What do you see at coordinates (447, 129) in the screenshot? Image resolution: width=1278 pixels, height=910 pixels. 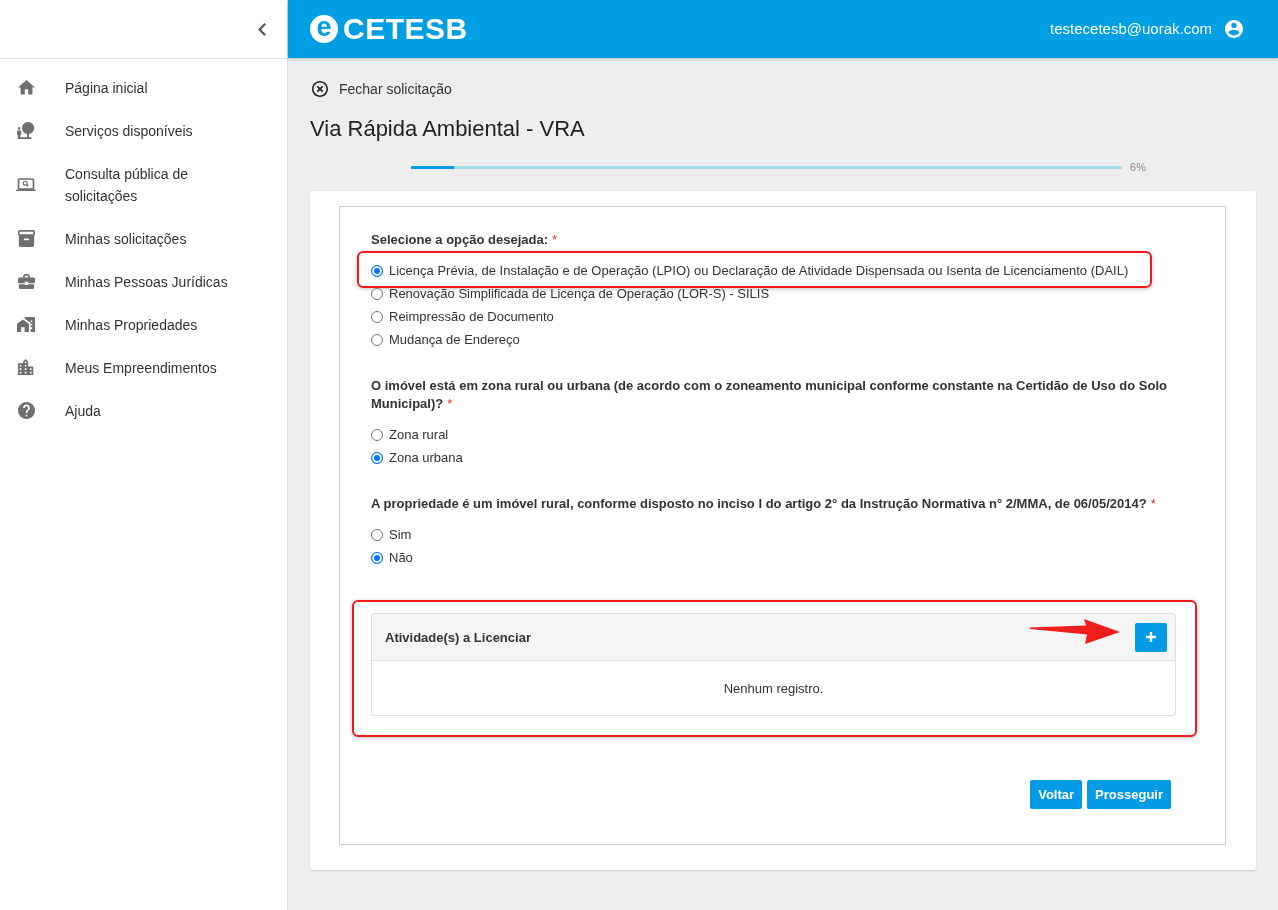 I see `page-title: Via Rápida Ambiental - VRA` at bounding box center [447, 129].